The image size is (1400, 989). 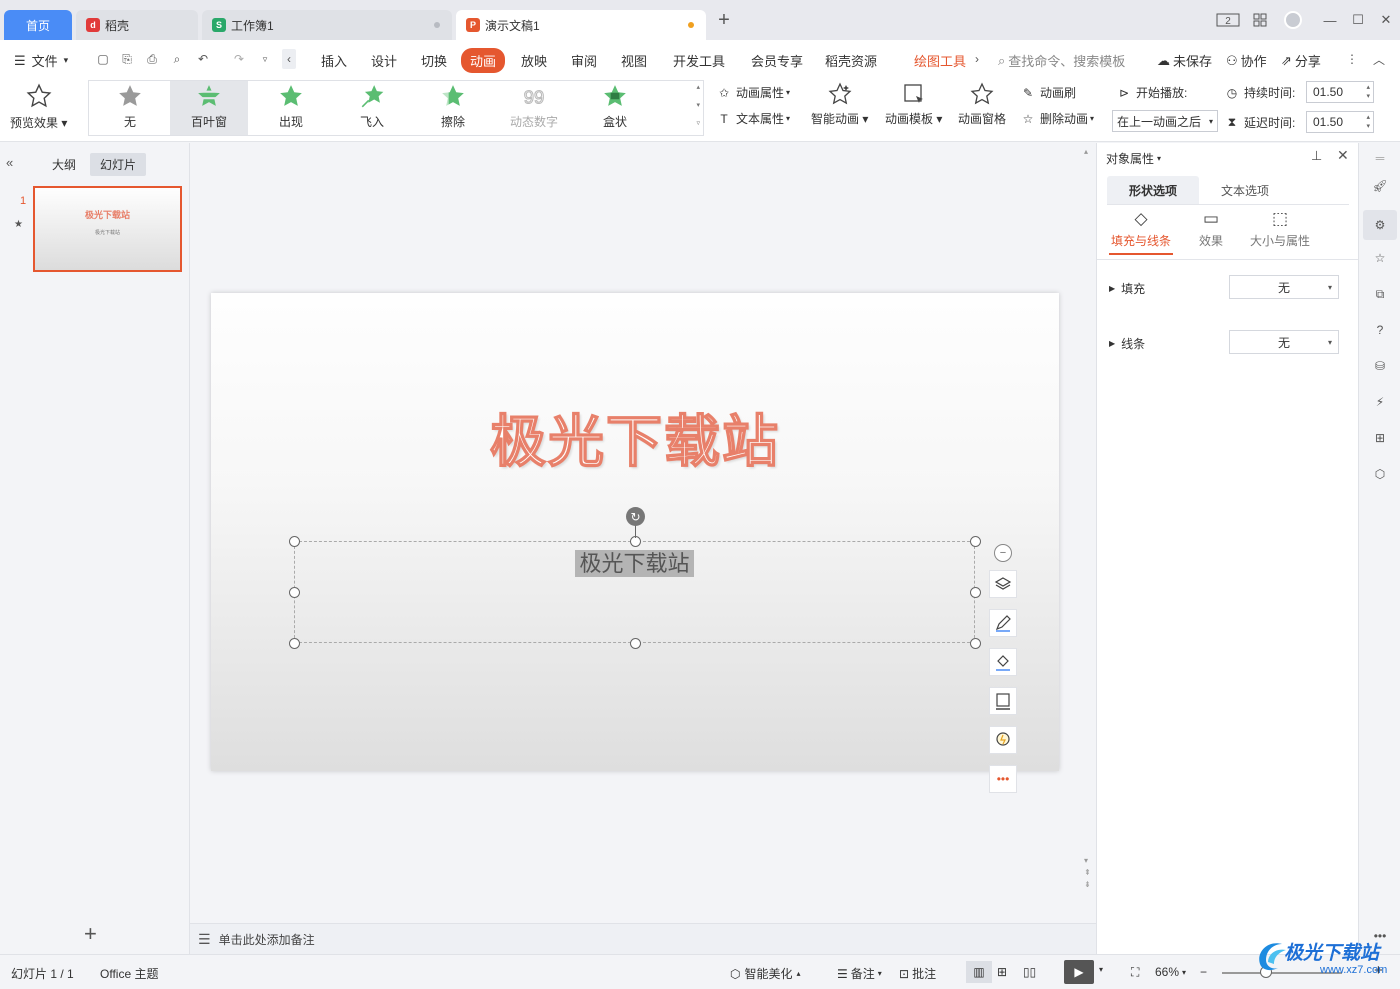 What do you see at coordinates (534, 108) in the screenshot?
I see `anim-dynamic-number: 99 动态数字` at bounding box center [534, 108].